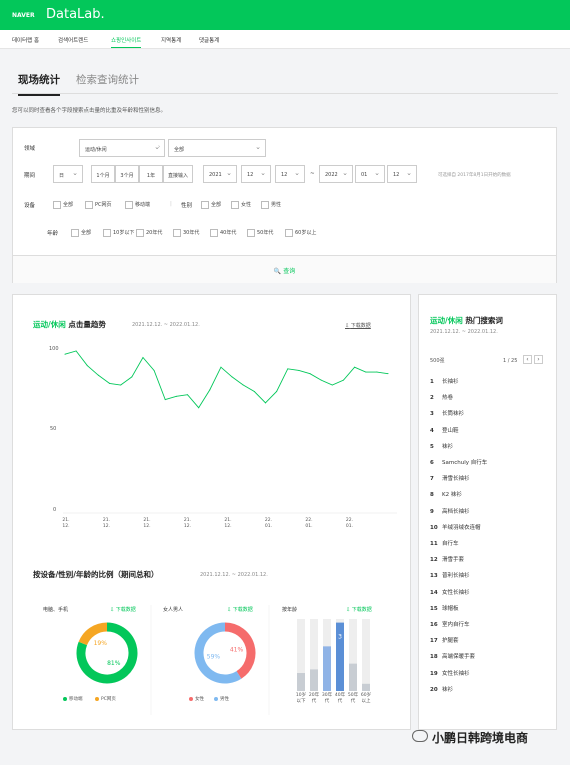  What do you see at coordinates (234, 575) in the screenshot?
I see `ratio-date: 2021.12.12. ~ 2022.01.12.` at bounding box center [234, 575].